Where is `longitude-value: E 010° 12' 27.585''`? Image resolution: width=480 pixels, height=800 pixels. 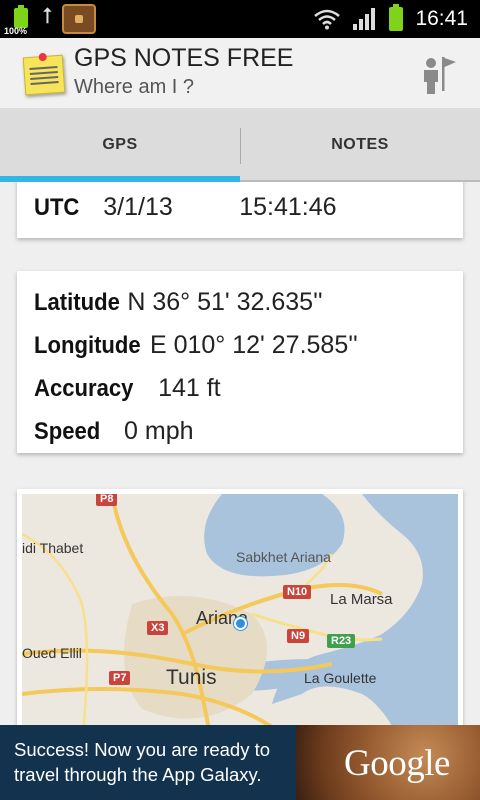 longitude-value: E 010° 12' 27.585'' is located at coordinates (253, 345).